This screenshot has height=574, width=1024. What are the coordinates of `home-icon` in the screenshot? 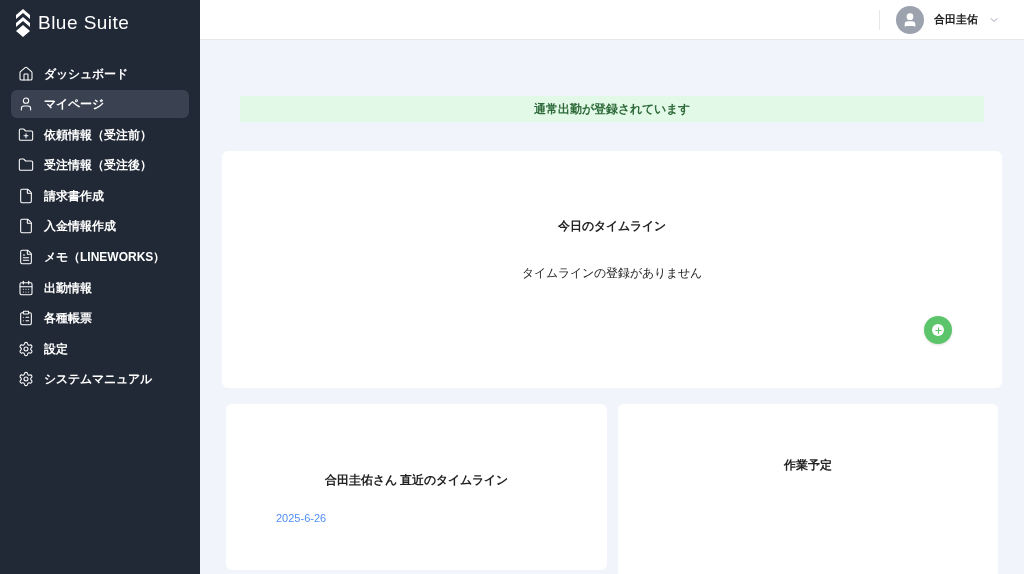 It's located at (26, 73).